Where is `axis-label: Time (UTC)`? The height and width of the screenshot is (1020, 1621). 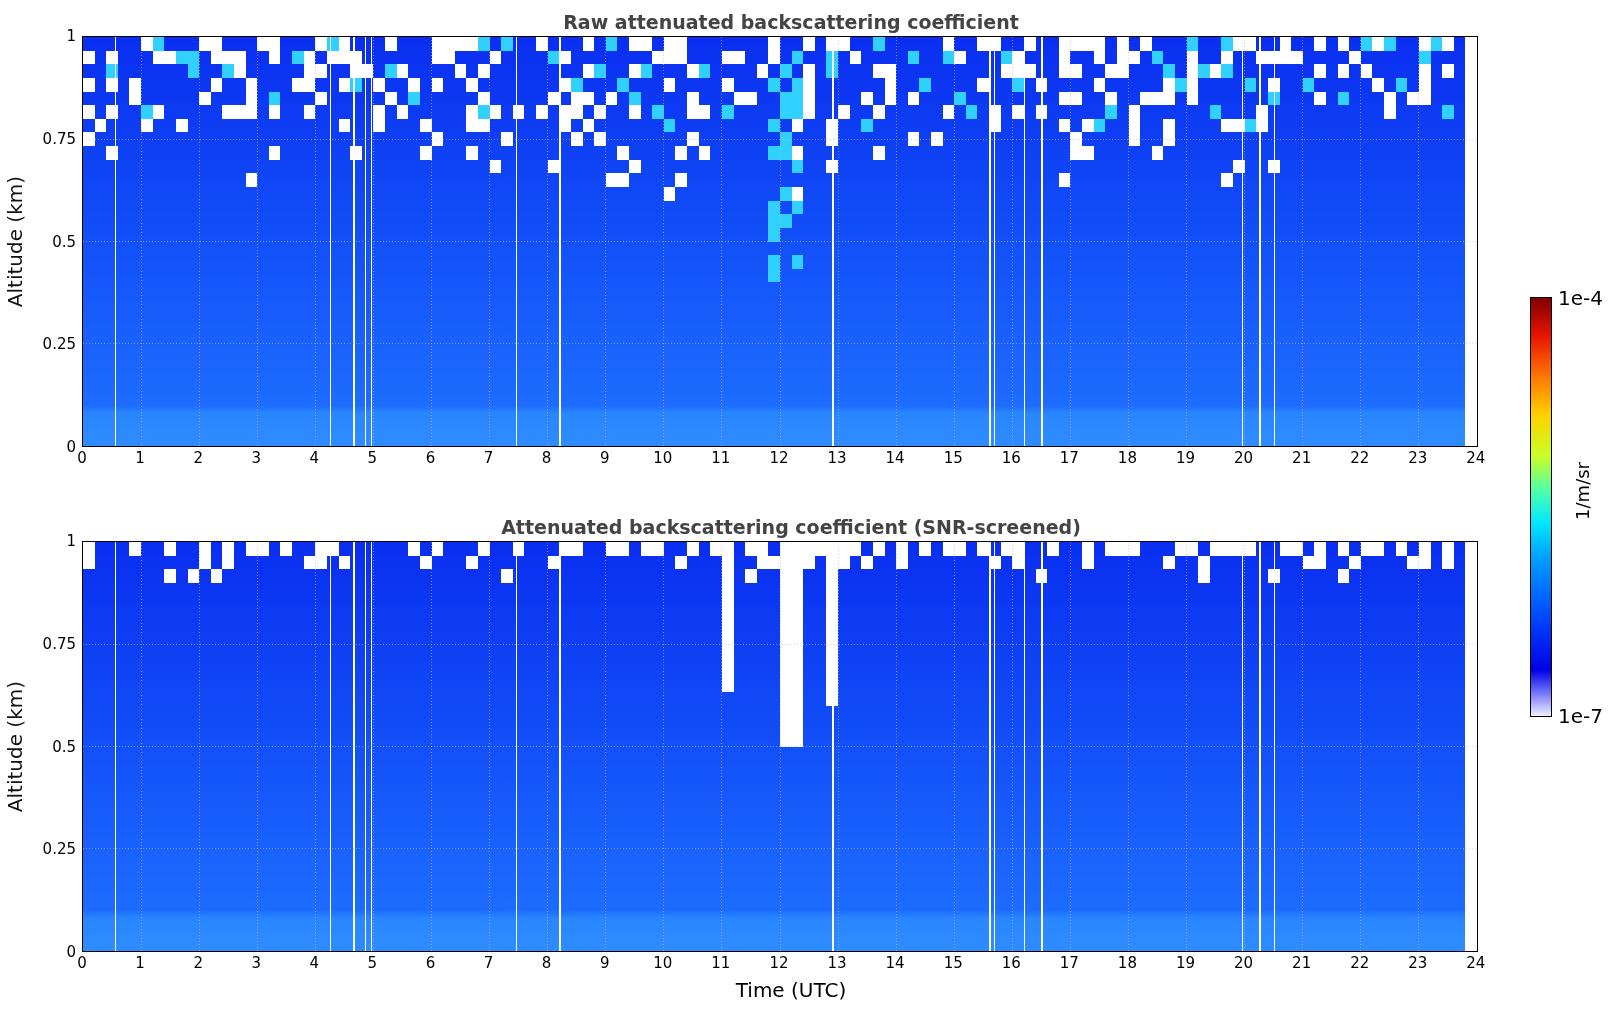 axis-label: Time (UTC) is located at coordinates (791, 990).